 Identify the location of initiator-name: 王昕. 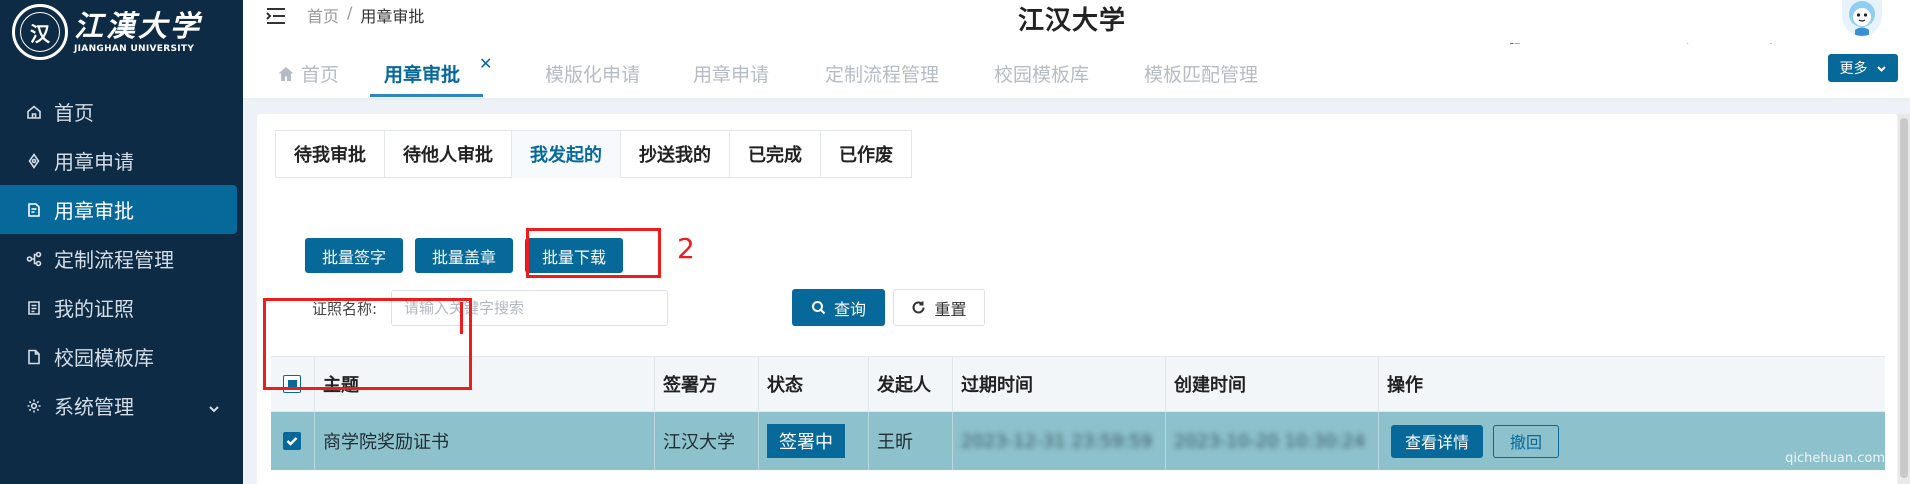
(895, 442).